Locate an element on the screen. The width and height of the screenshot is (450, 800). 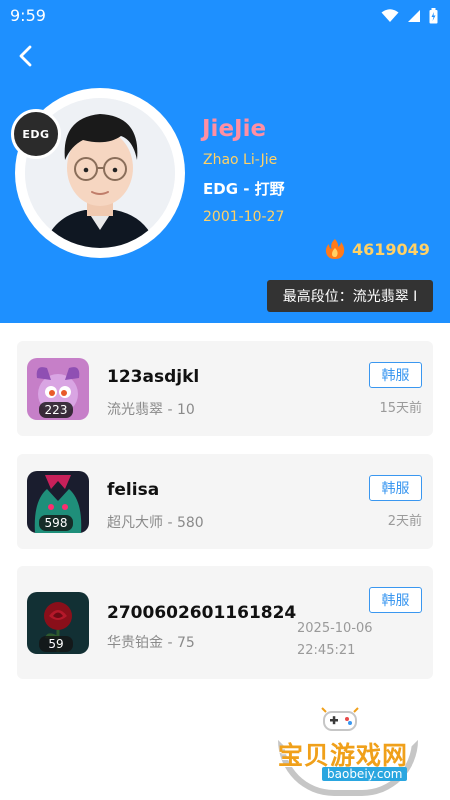
account-avatar-2: 598 is located at coordinates (58, 502).